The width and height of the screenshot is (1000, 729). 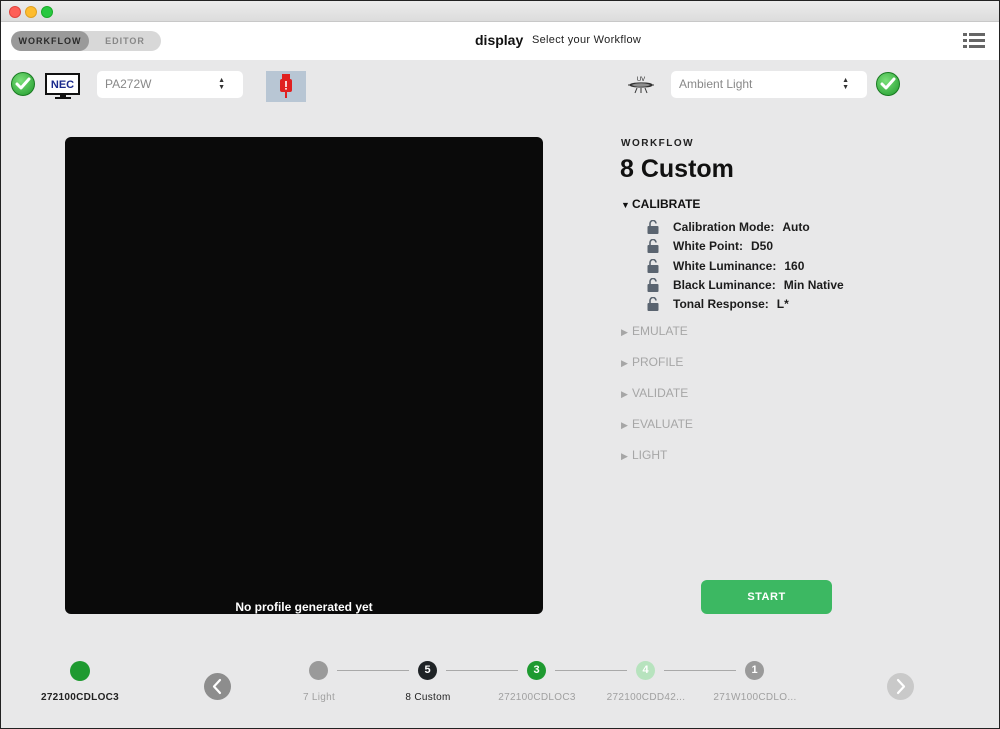 What do you see at coordinates (662, 424) in the screenshot?
I see `section-title: EVALUATE` at bounding box center [662, 424].